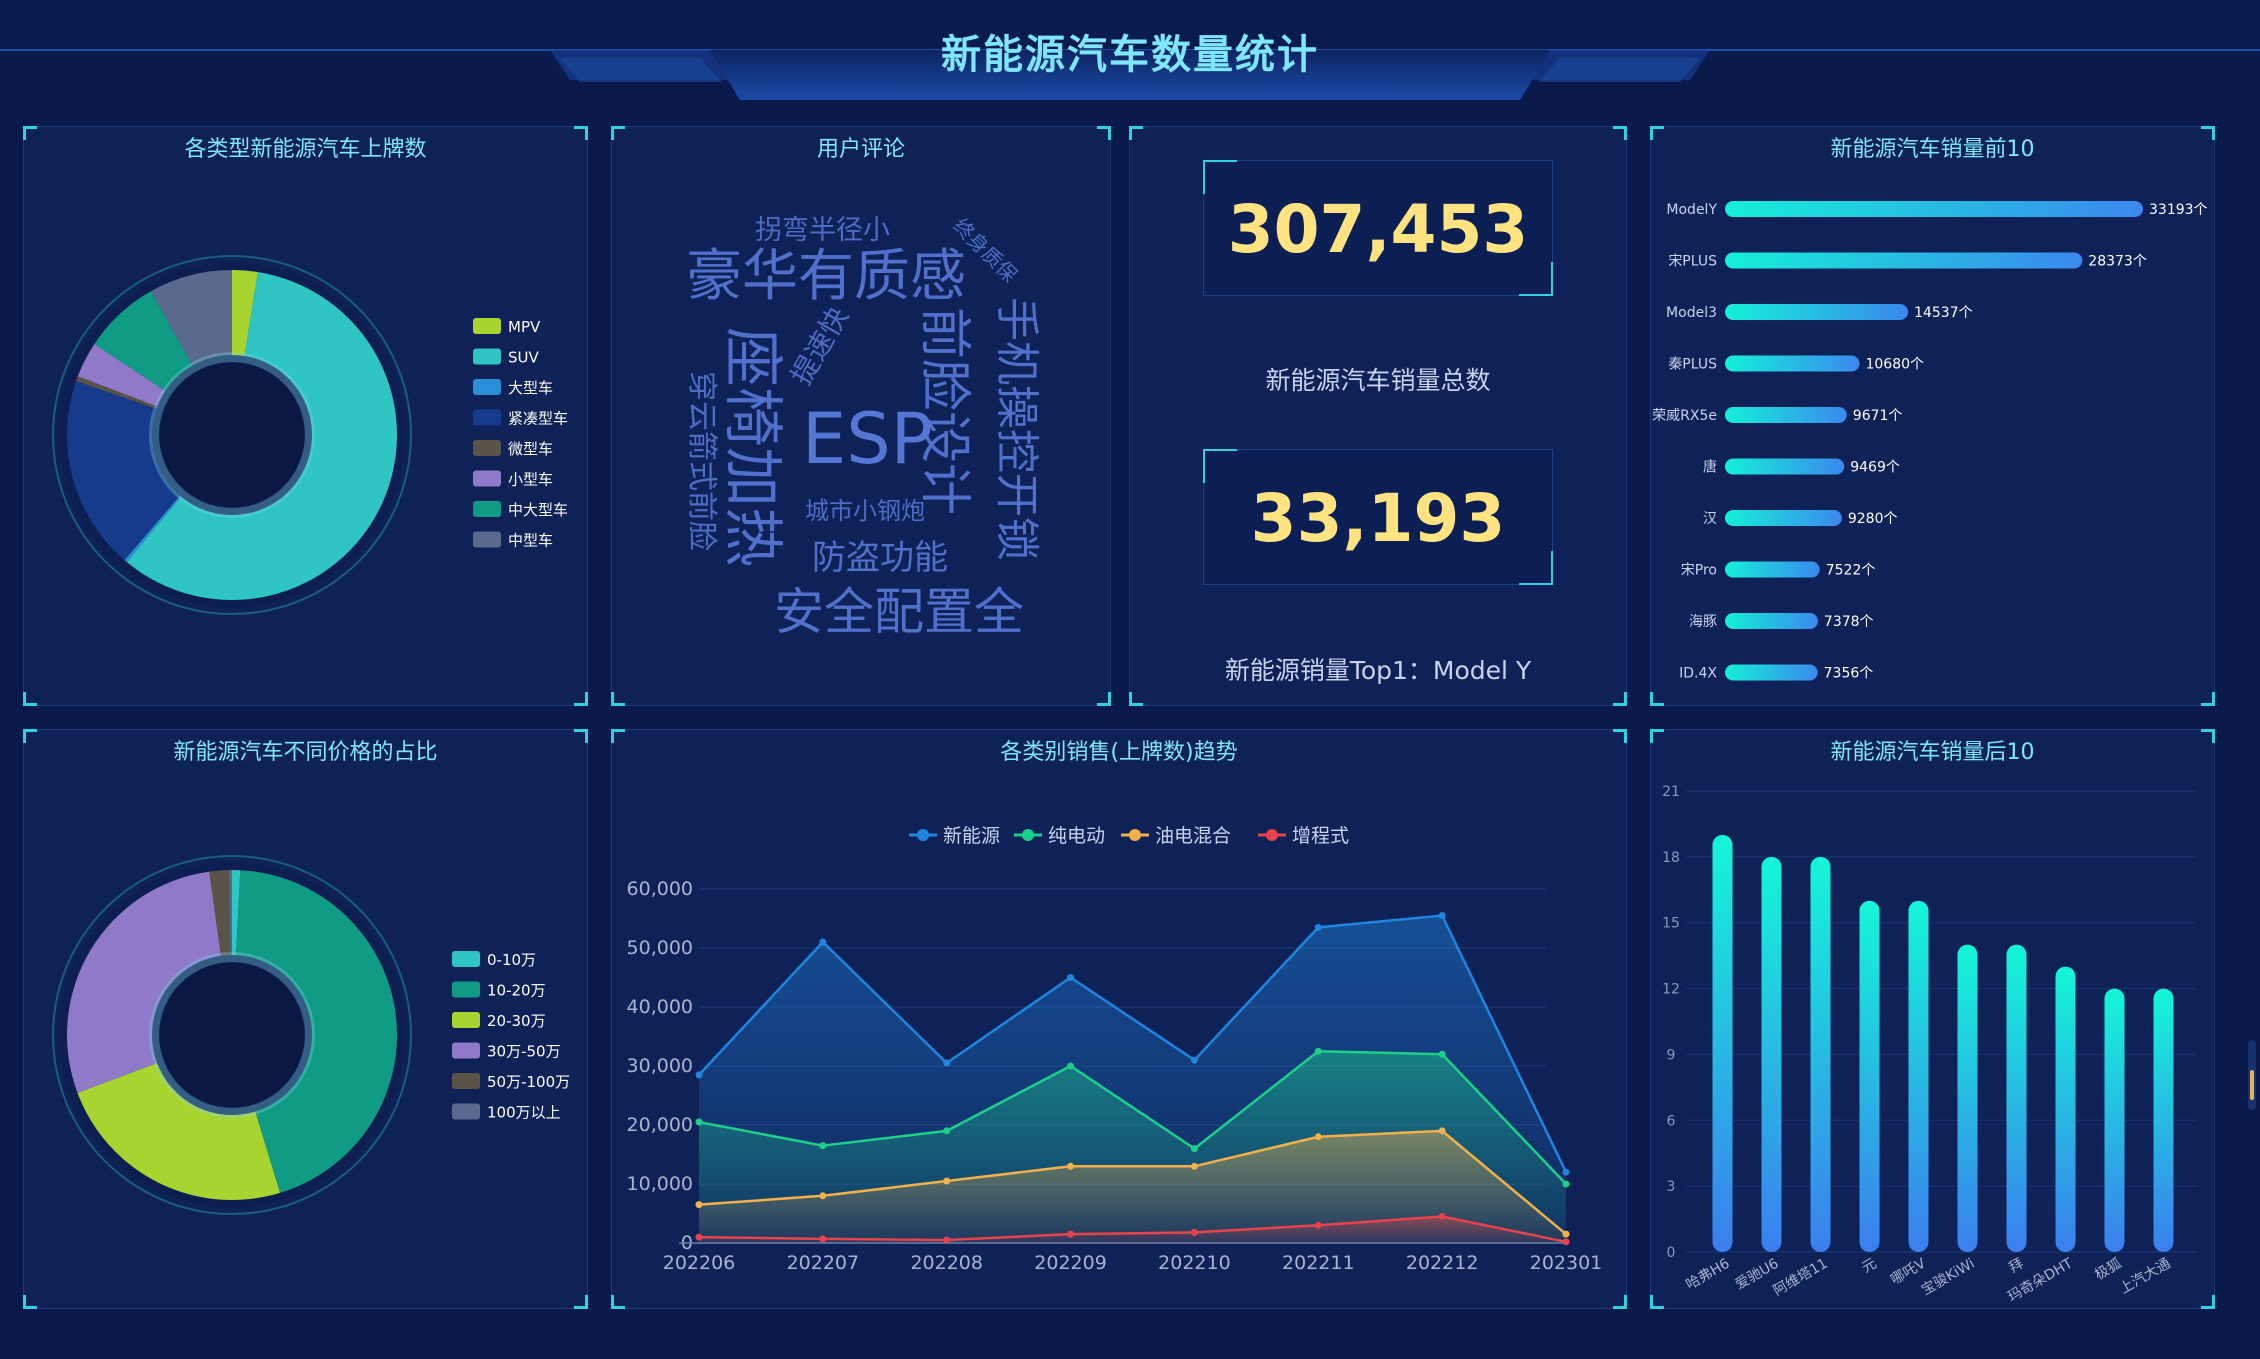 The width and height of the screenshot is (2260, 1359). I want to click on legend-label: 50万-100万, so click(528, 1082).